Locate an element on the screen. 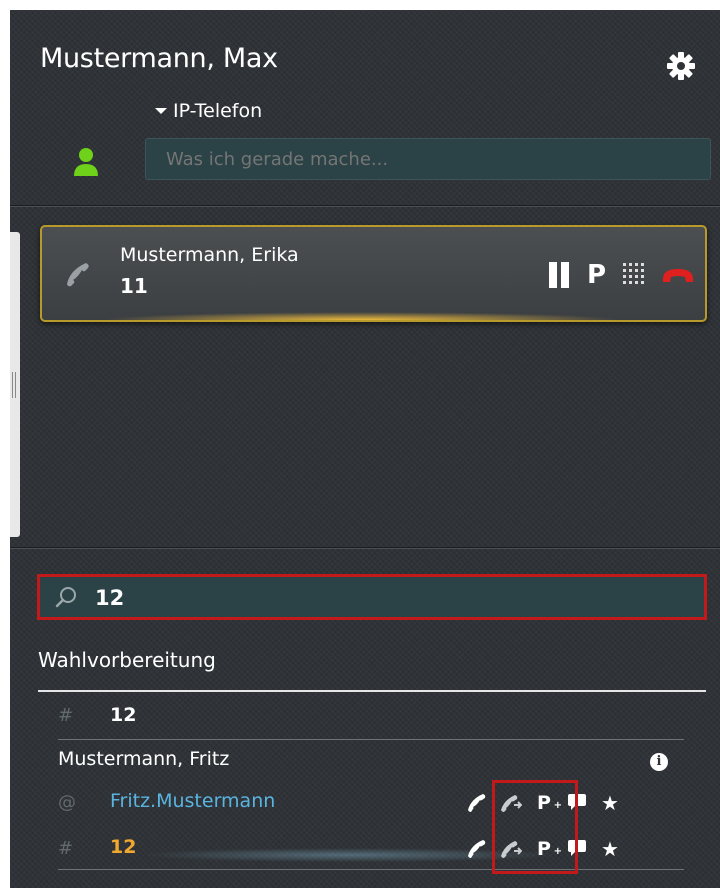 The width and height of the screenshot is (720, 888). search-value: 12 is located at coordinates (110, 598).